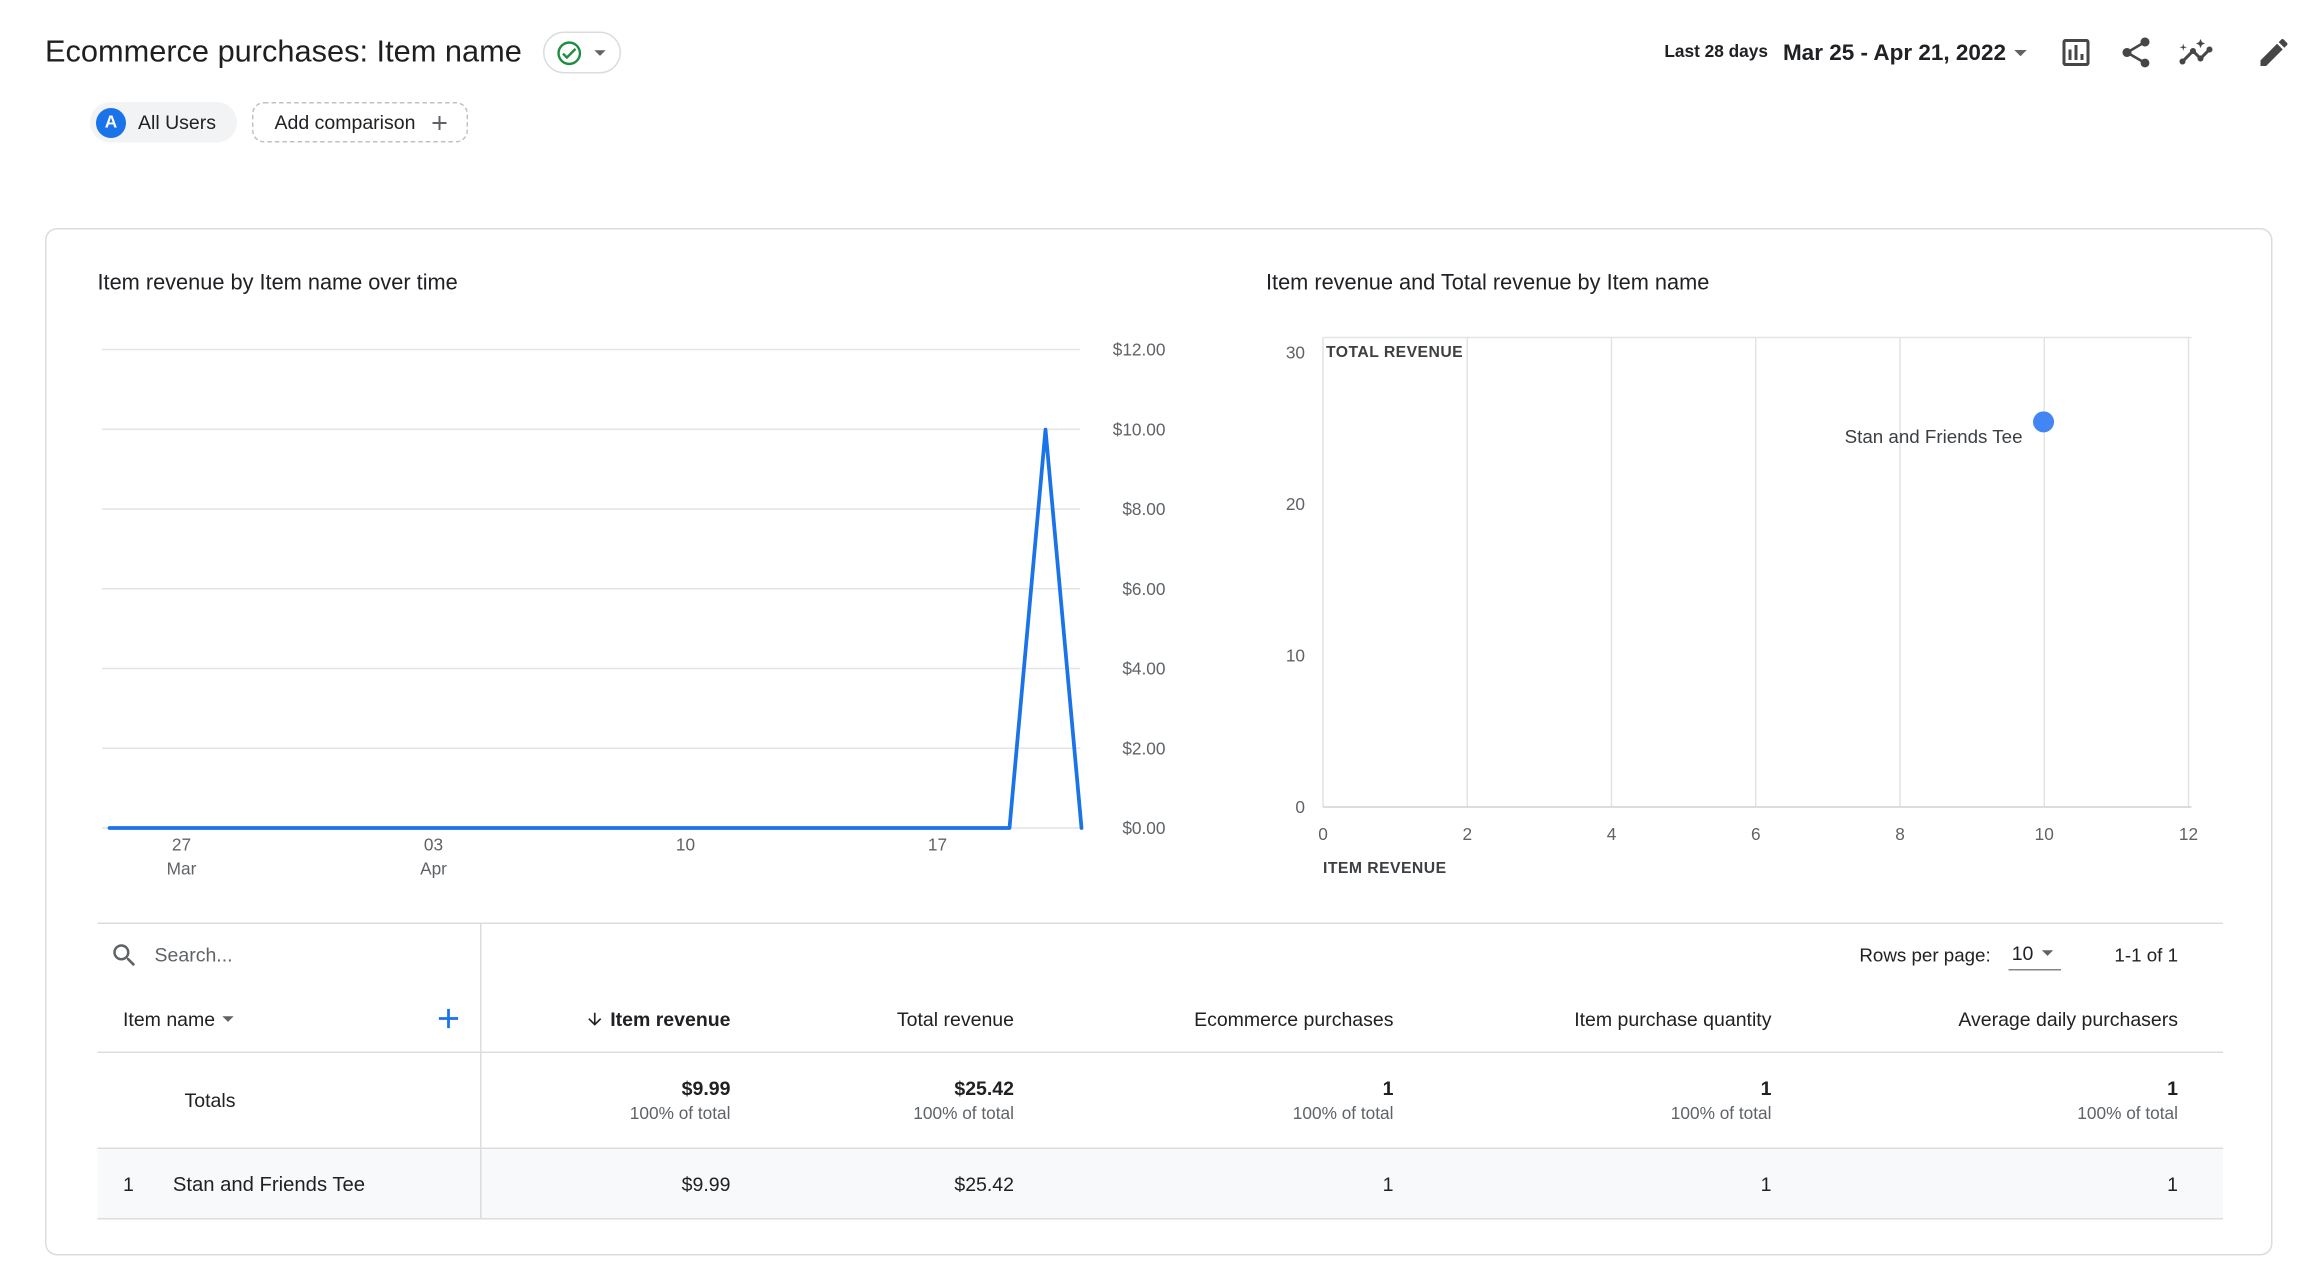  What do you see at coordinates (1388, 1183) in the screenshot?
I see `cell-ecommerce-purchases: 1` at bounding box center [1388, 1183].